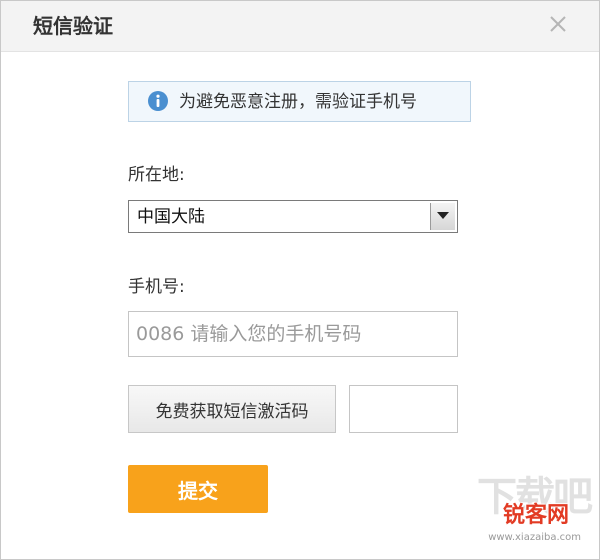  I want to click on watermark-url: www.xiazaiba.com, so click(534, 537).